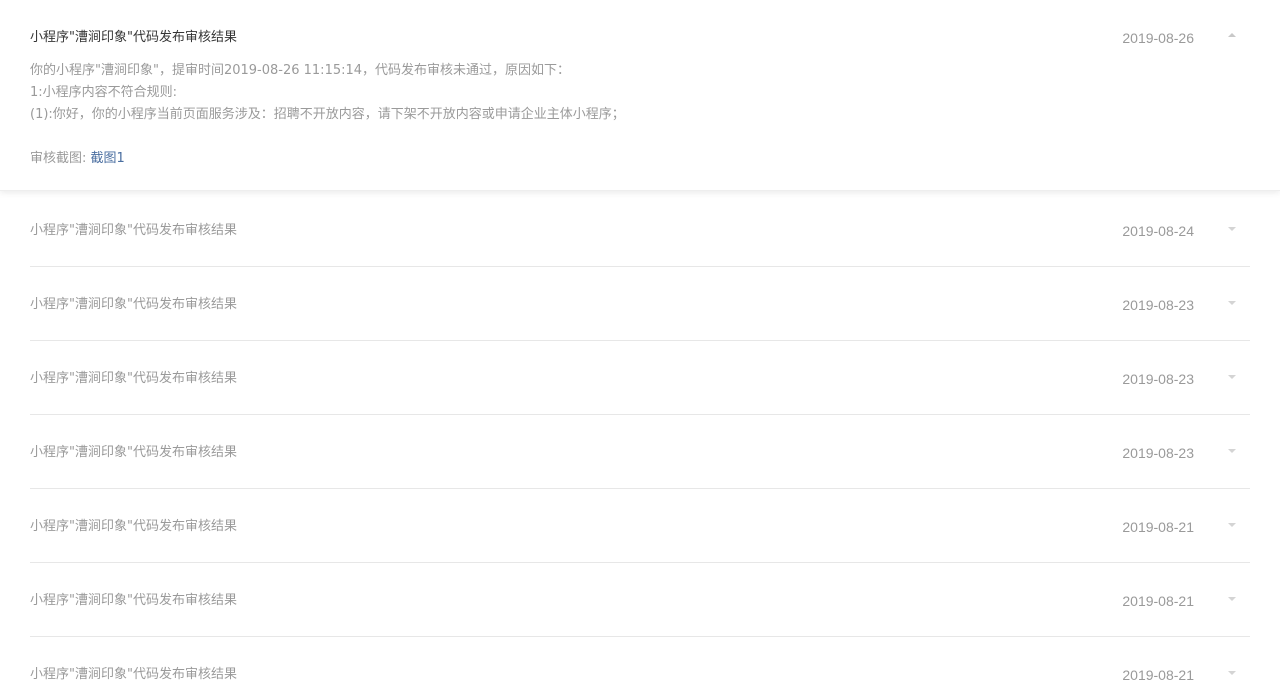 The image size is (1280, 699). I want to click on screenshot-link: 截图1, so click(108, 158).